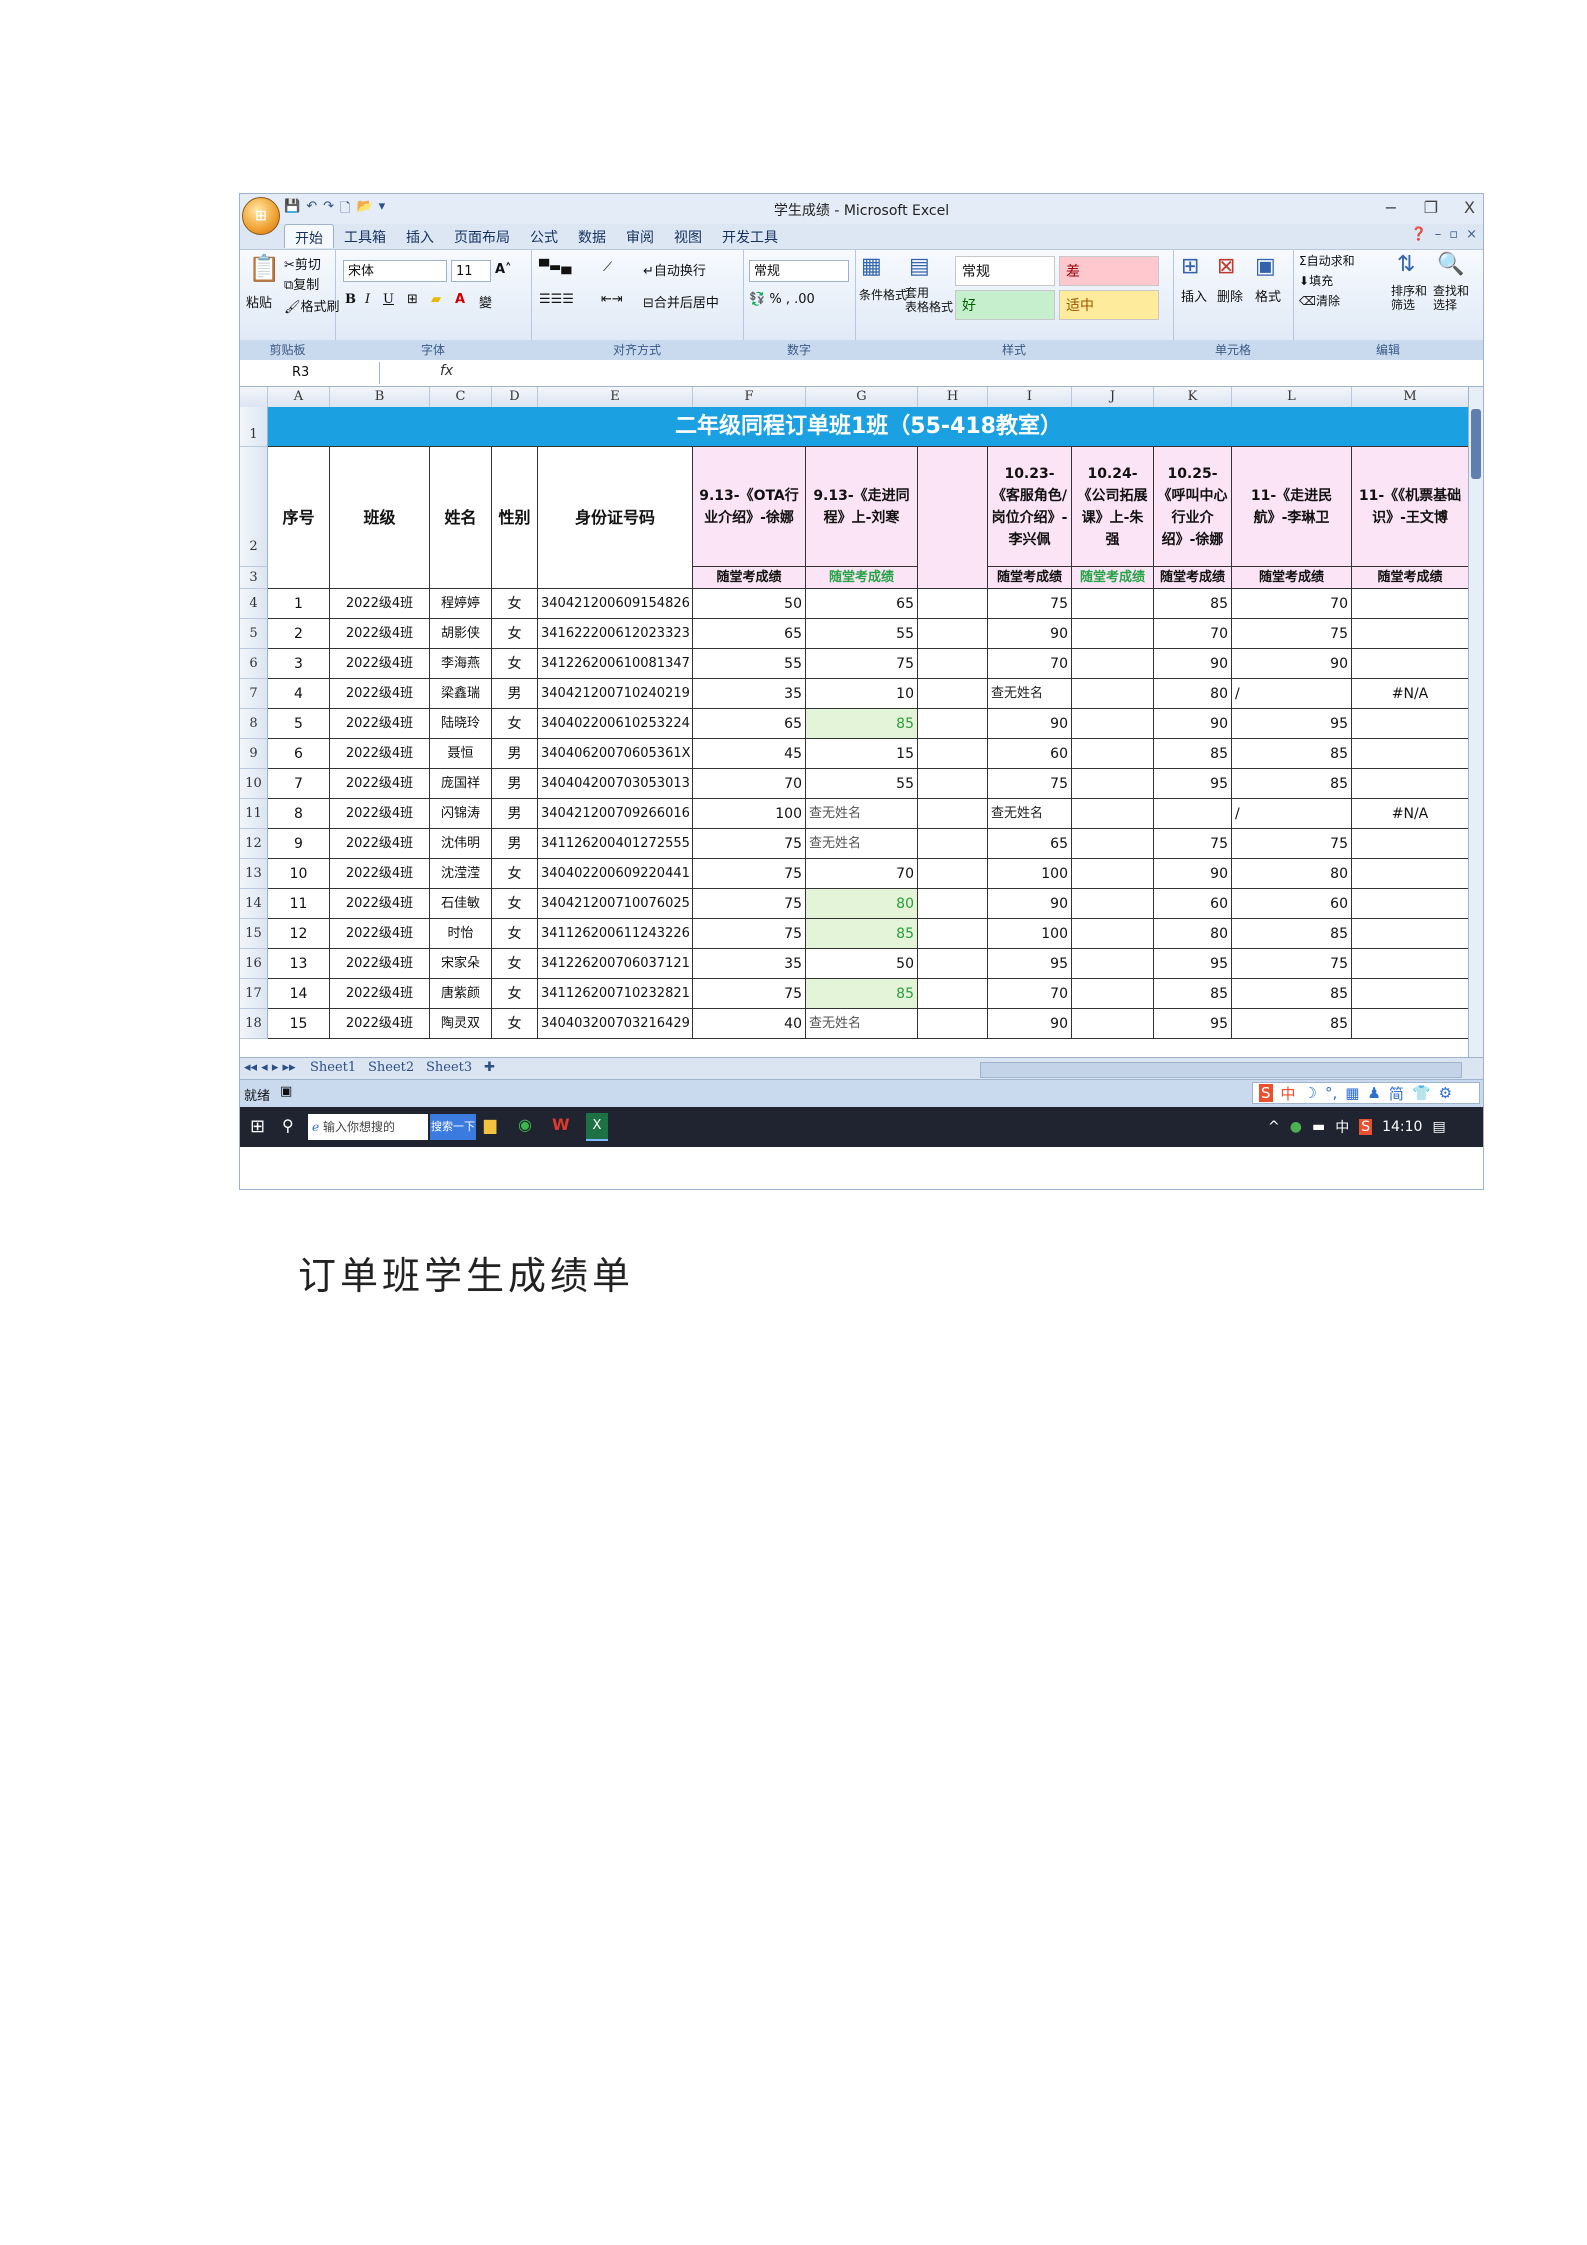 The width and height of the screenshot is (1587, 2245). Describe the element at coordinates (615, 634) in the screenshot. I see `table-cell: 341622200612023323` at that location.